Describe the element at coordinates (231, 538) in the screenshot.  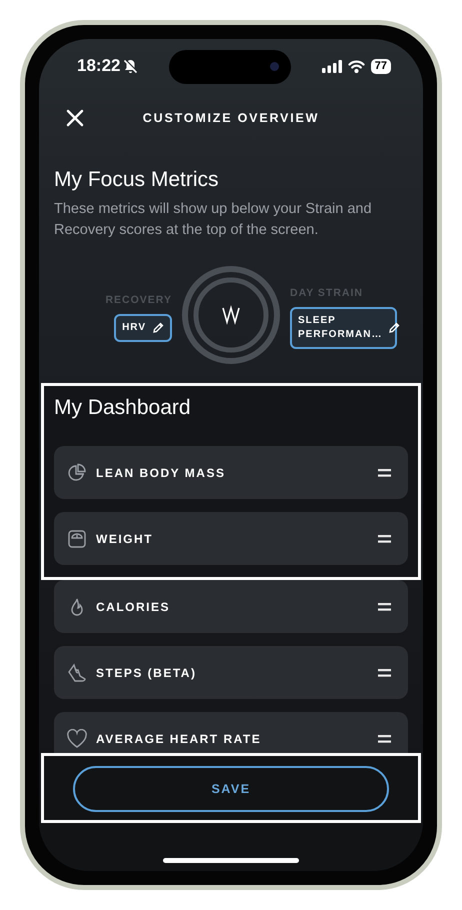
I see `metric-row: WEIGHT` at that location.